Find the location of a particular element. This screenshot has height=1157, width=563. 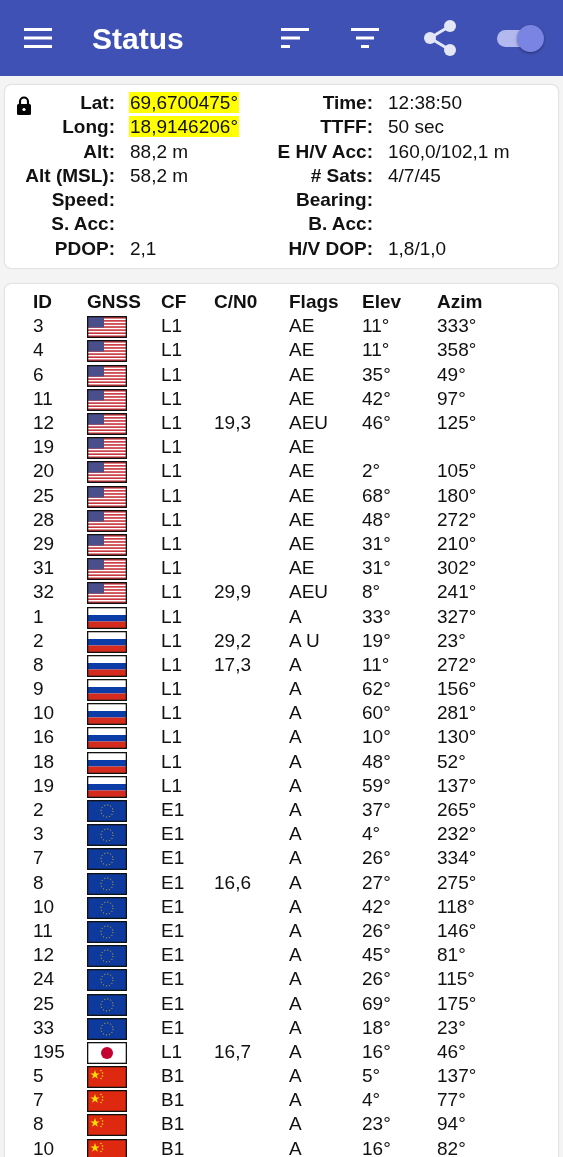

table-cell: 18° is located at coordinates (376, 1027).